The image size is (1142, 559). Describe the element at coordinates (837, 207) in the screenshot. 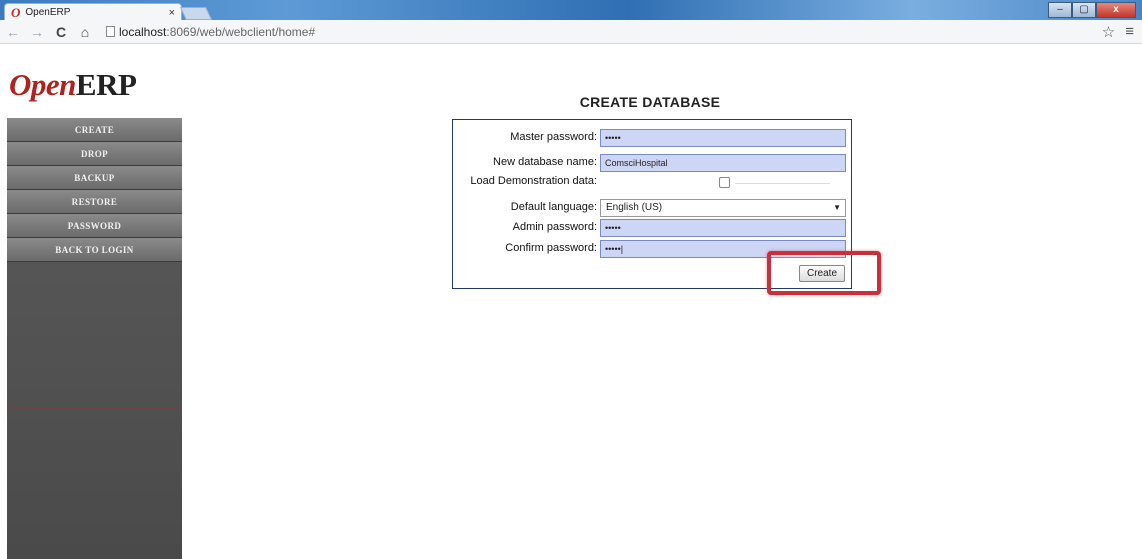

I see `chevron-down-icon: ▼` at that location.